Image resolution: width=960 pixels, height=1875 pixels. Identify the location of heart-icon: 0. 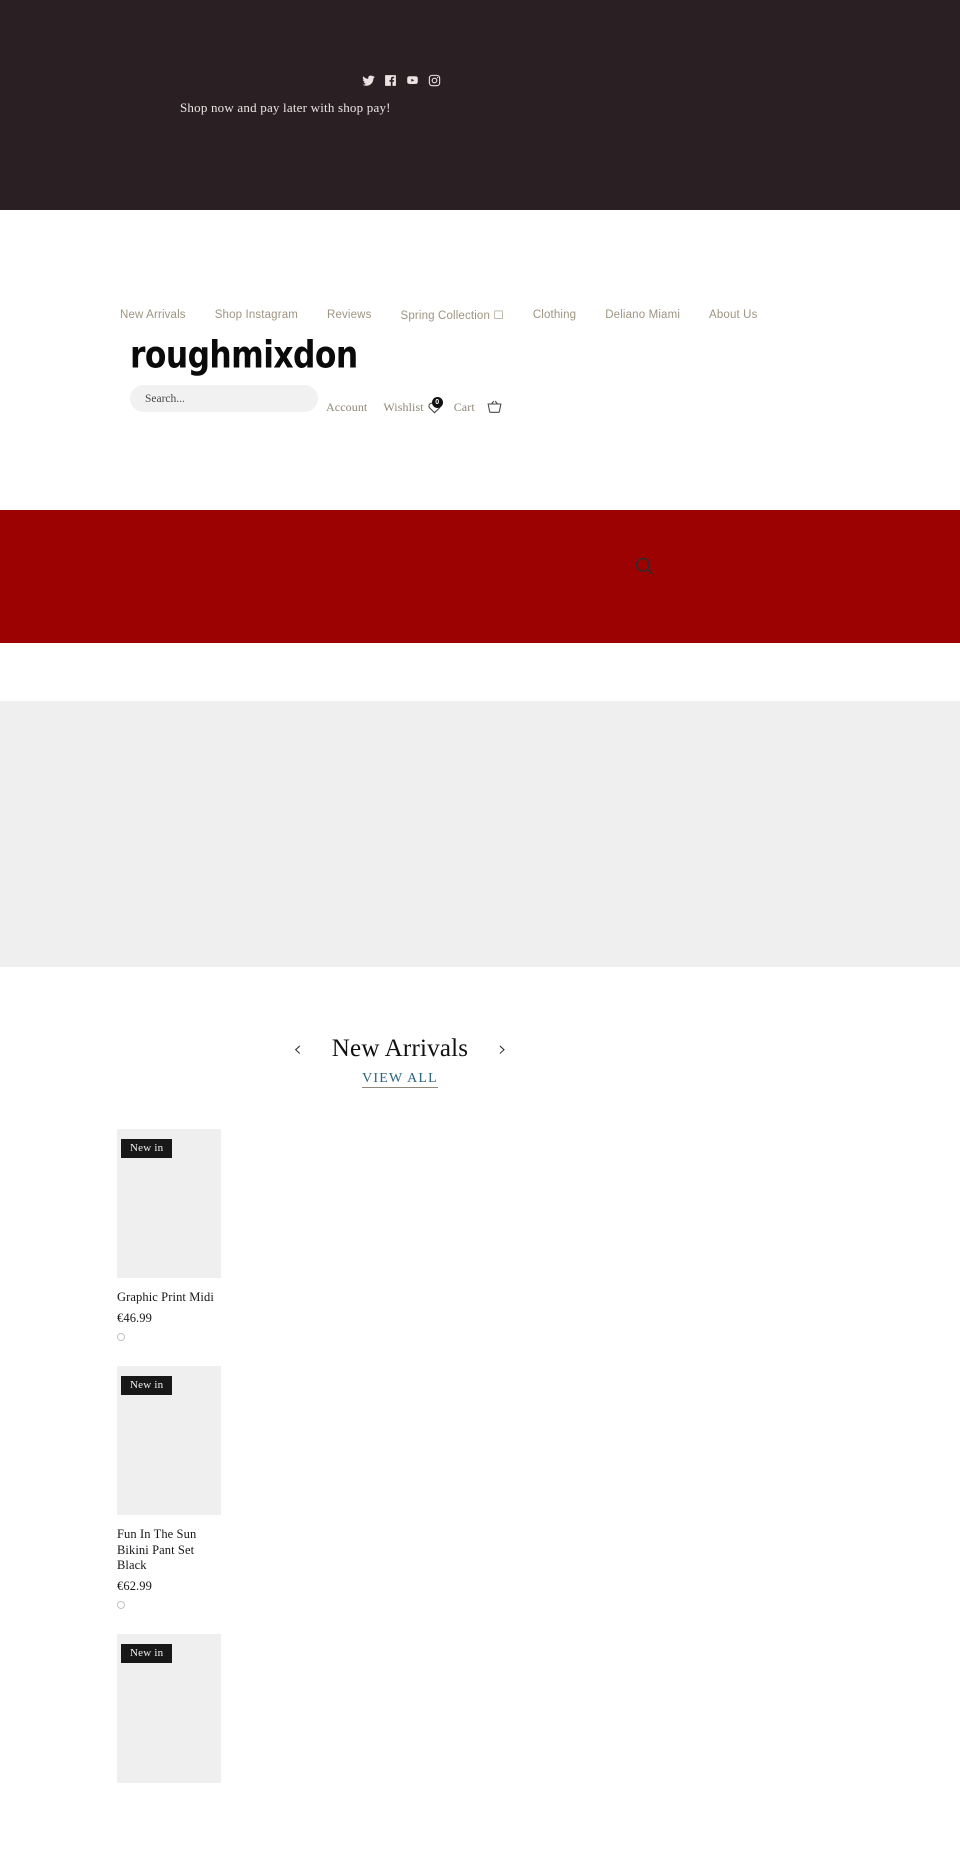
(435, 405).